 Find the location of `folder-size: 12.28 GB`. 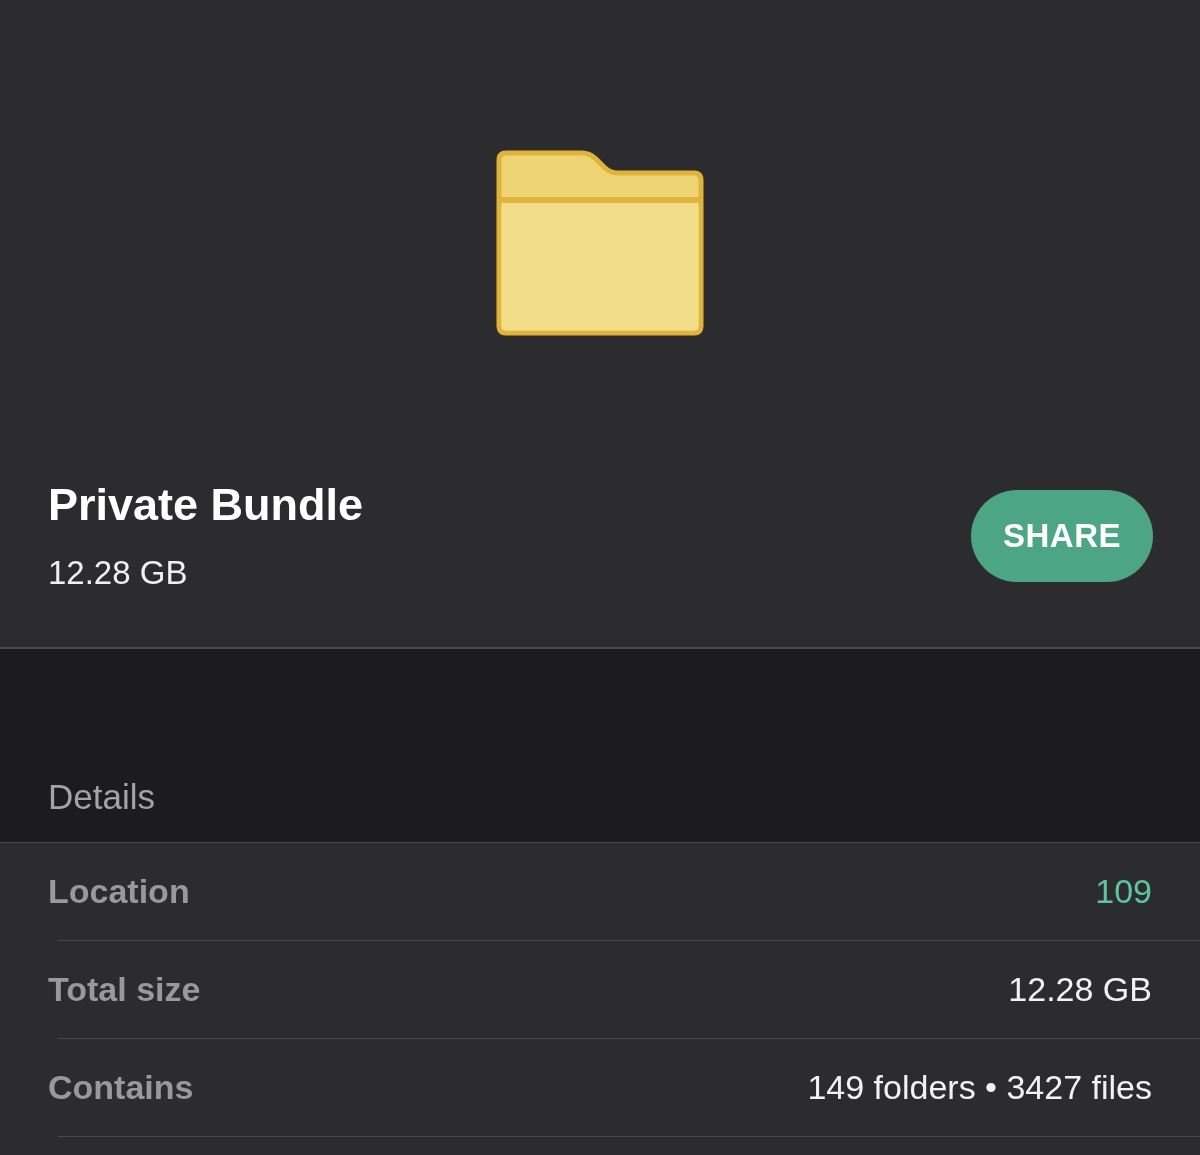

folder-size: 12.28 GB is located at coordinates (118, 573).